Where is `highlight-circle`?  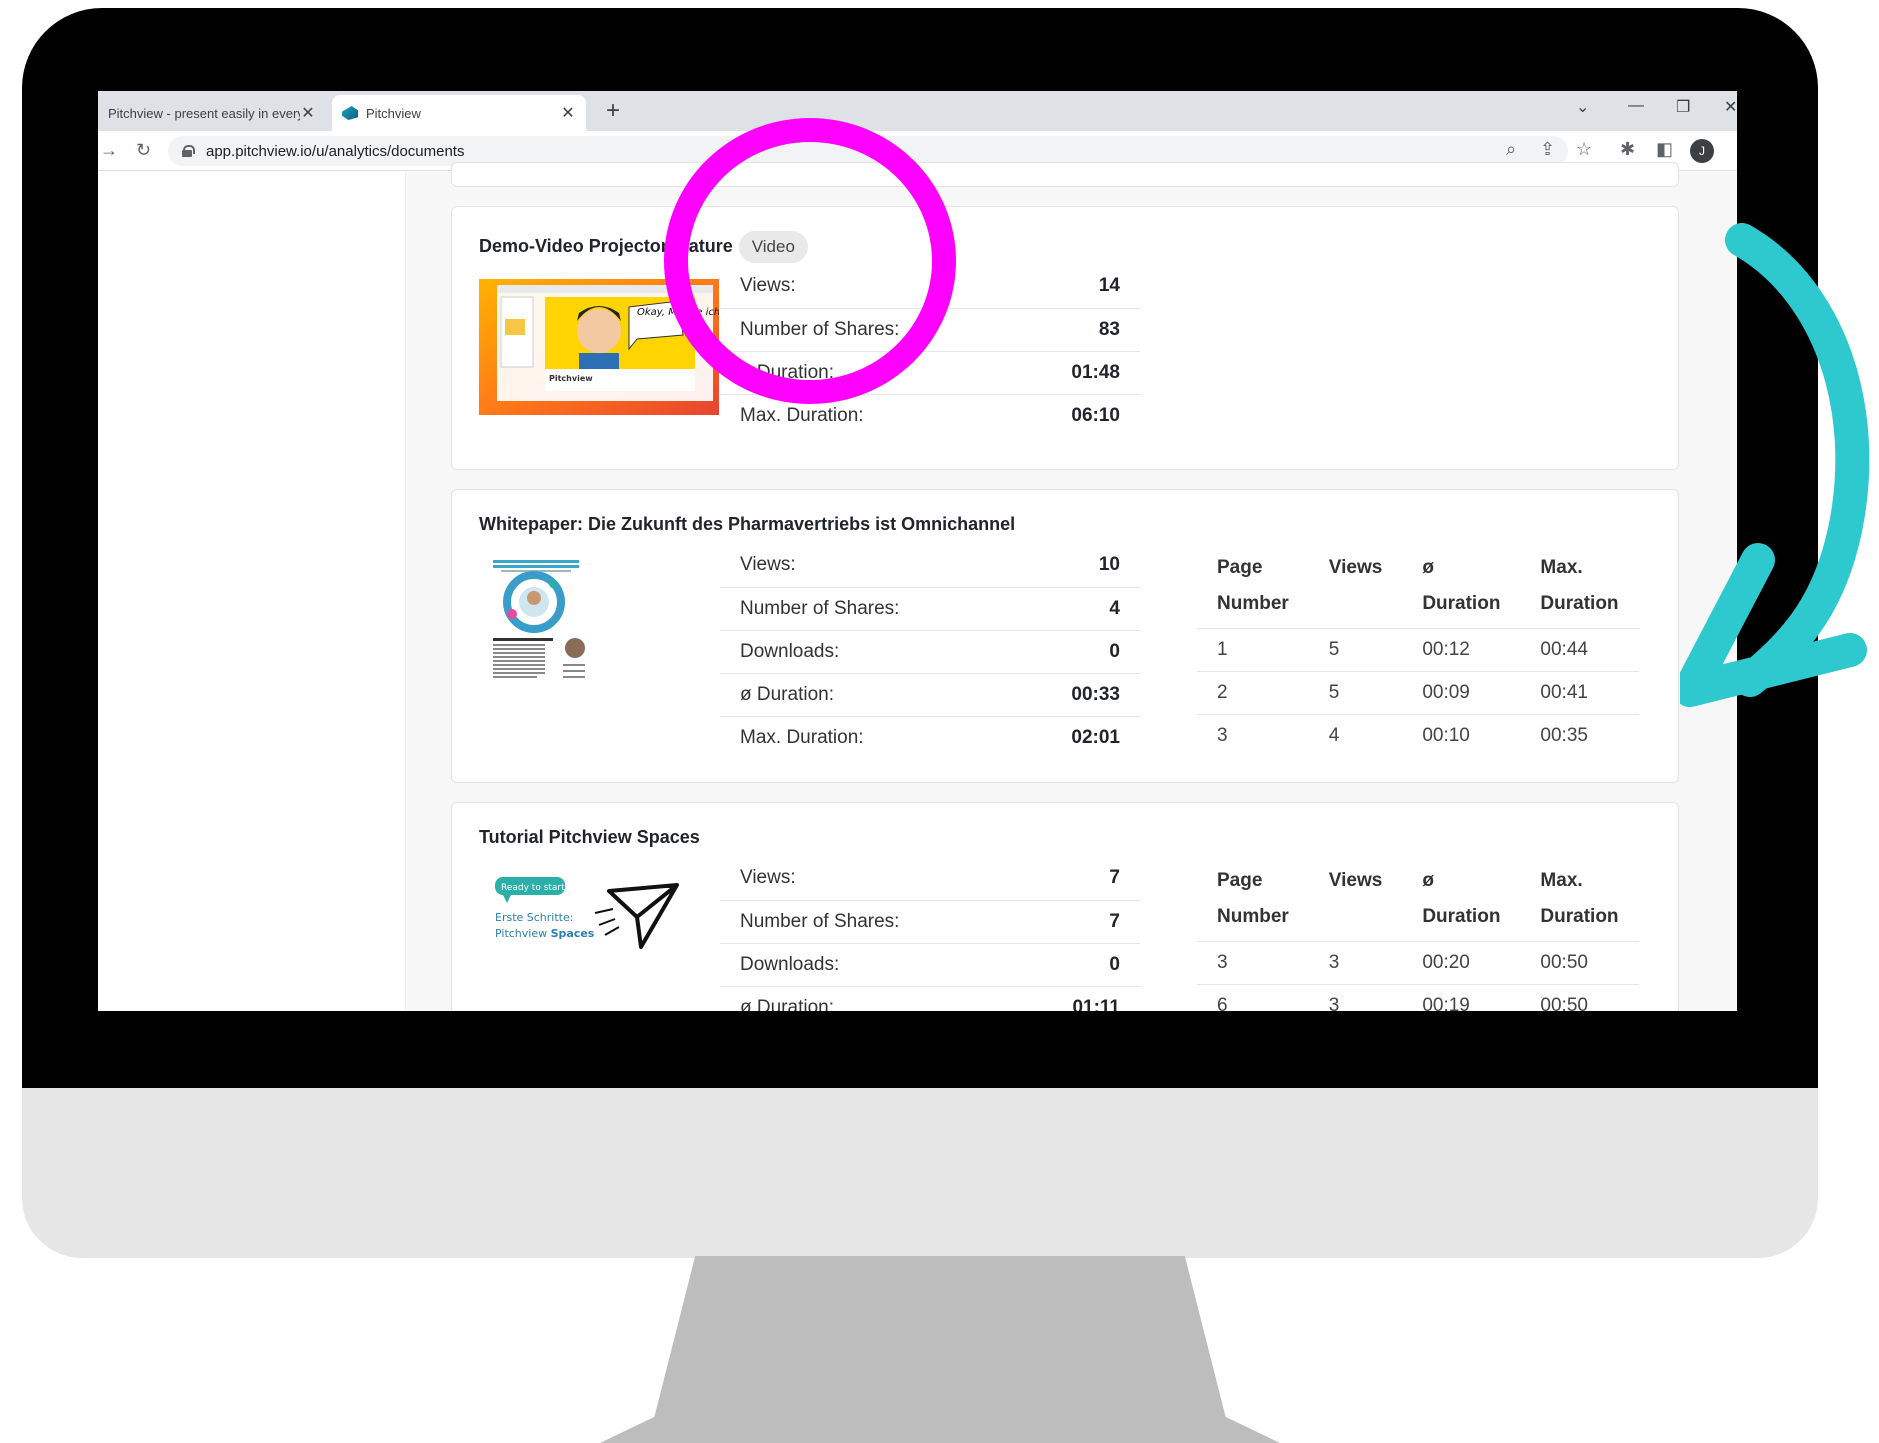
highlight-circle is located at coordinates (810, 261).